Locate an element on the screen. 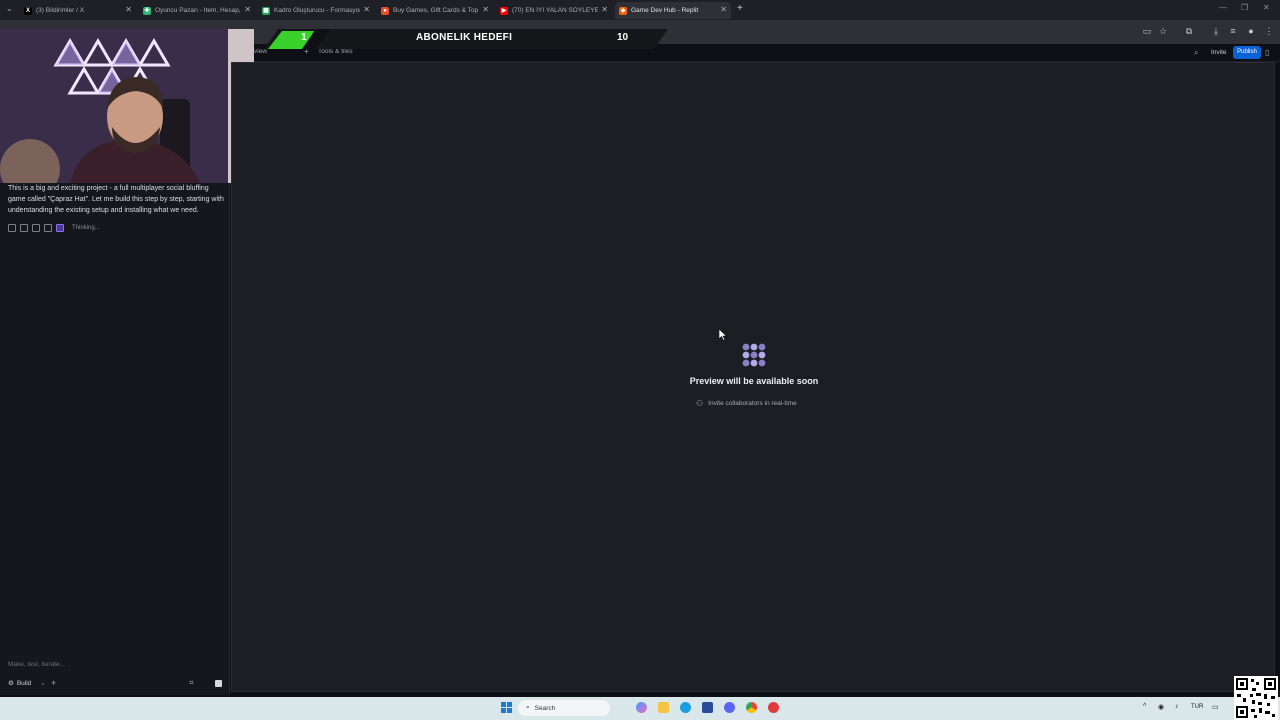  puzzle-icon: ✚ is located at coordinates (147, 10).